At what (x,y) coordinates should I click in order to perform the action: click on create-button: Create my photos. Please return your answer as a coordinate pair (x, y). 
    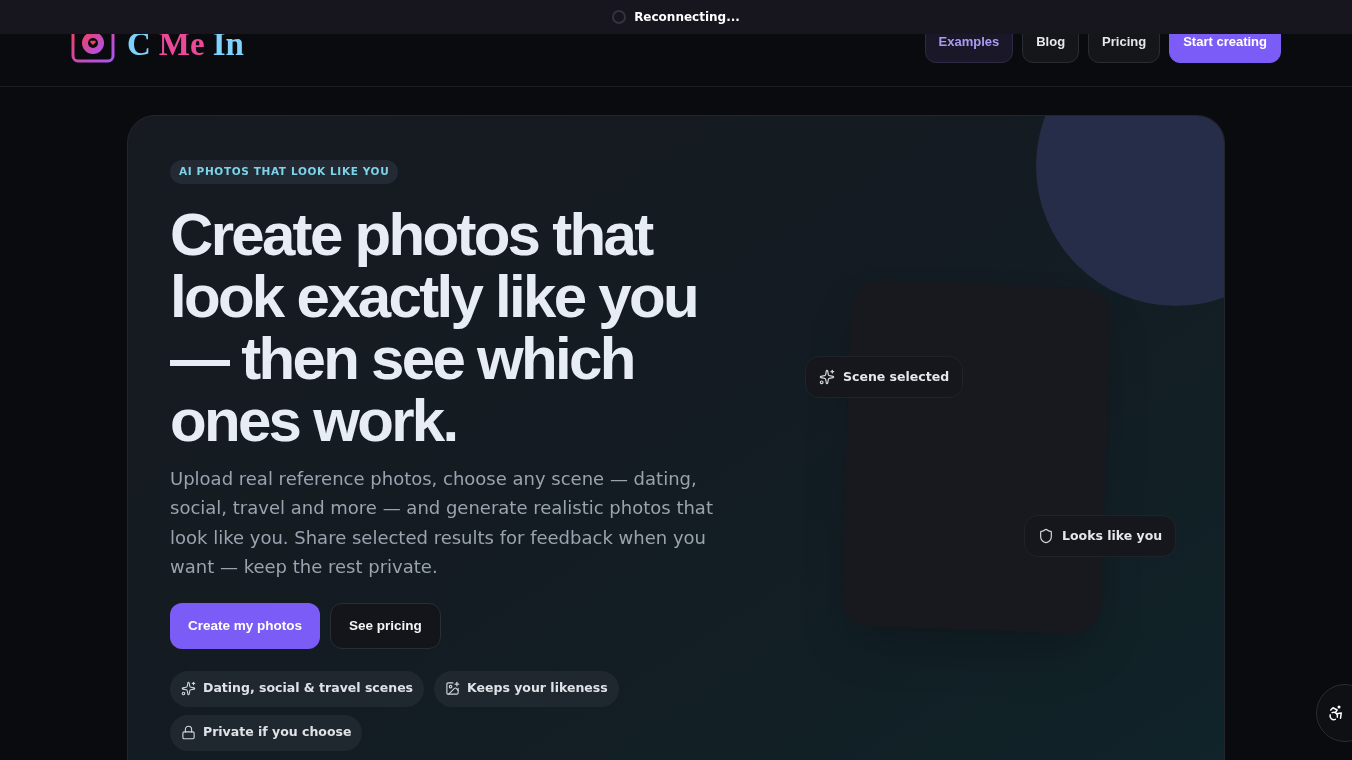
    Looking at the image, I should click on (245, 625).